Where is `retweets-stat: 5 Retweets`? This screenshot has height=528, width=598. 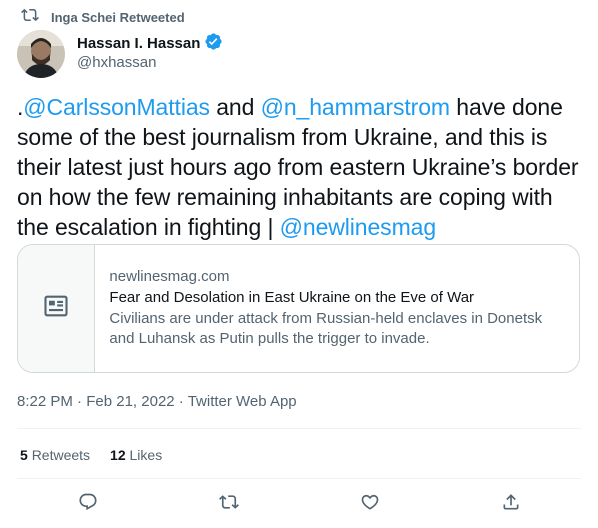 retweets-stat: 5 Retweets is located at coordinates (55, 455).